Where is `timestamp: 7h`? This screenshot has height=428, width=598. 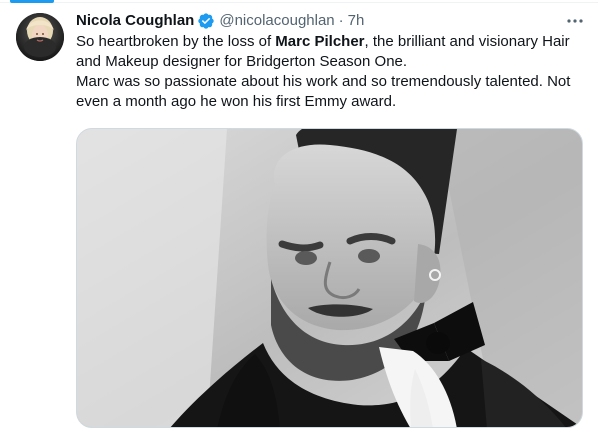
timestamp: 7h is located at coordinates (356, 21).